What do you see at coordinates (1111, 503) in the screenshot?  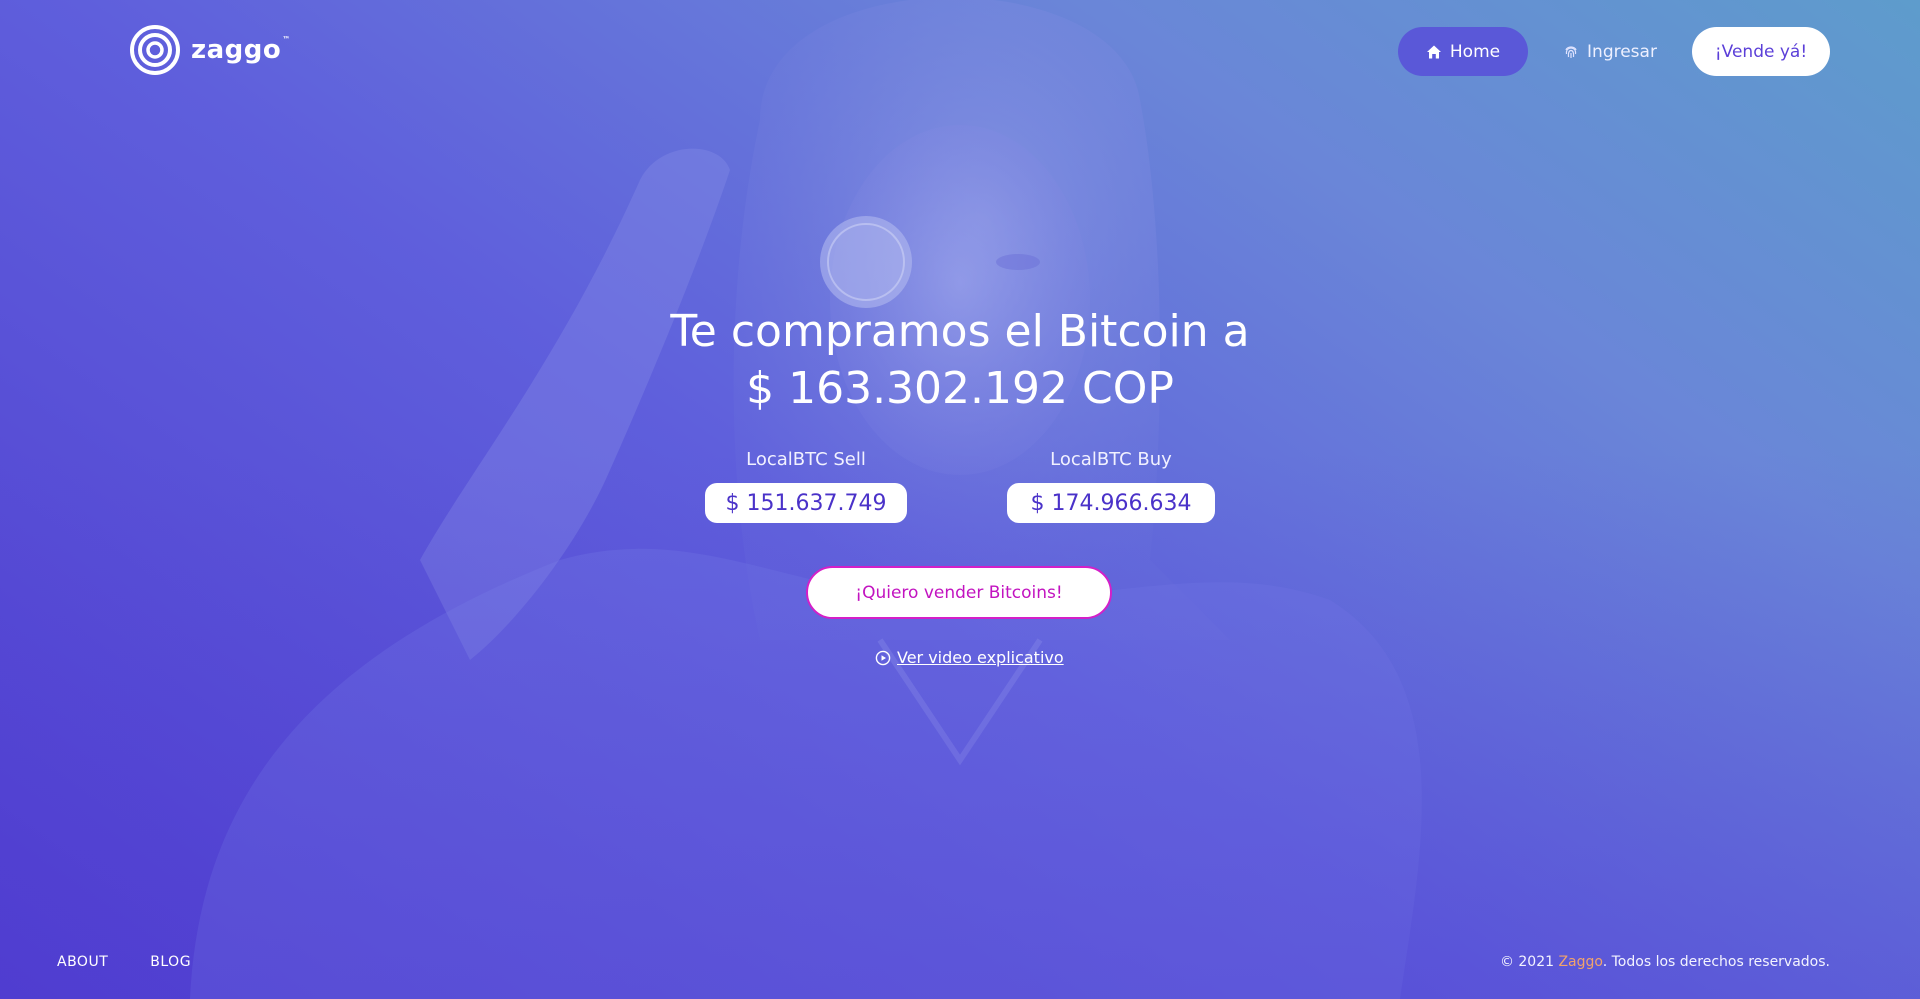 I see `localbtc-buy-value: $ 174.966.634` at bounding box center [1111, 503].